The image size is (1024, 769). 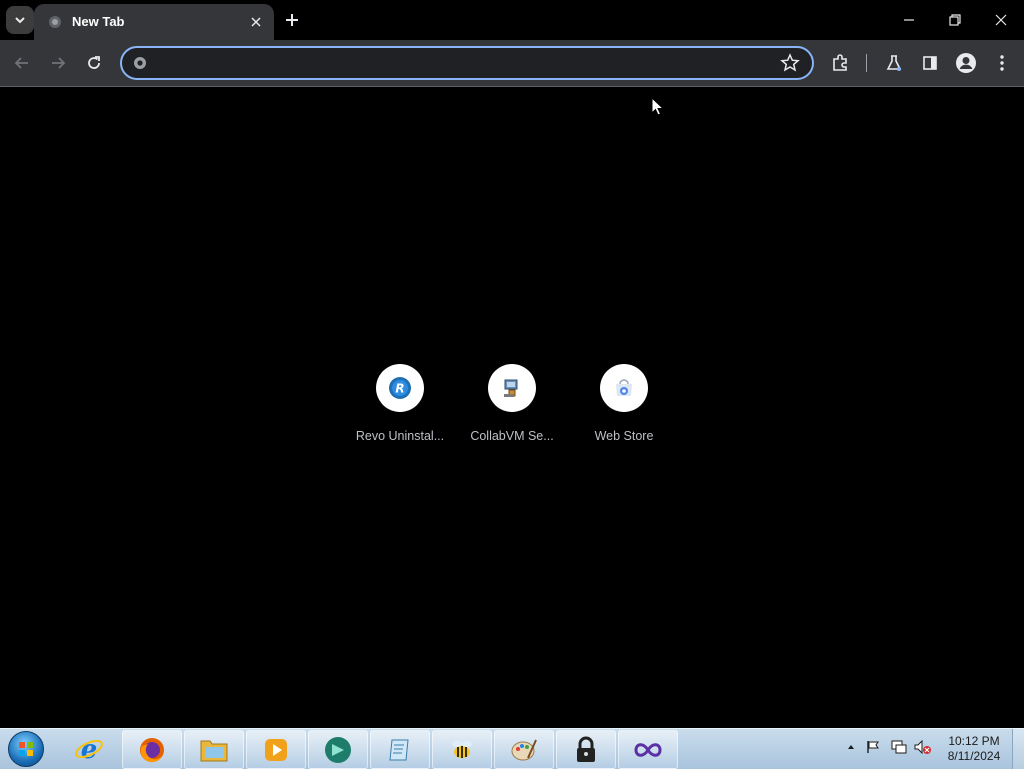 I want to click on network-tray, so click(x=899, y=747).